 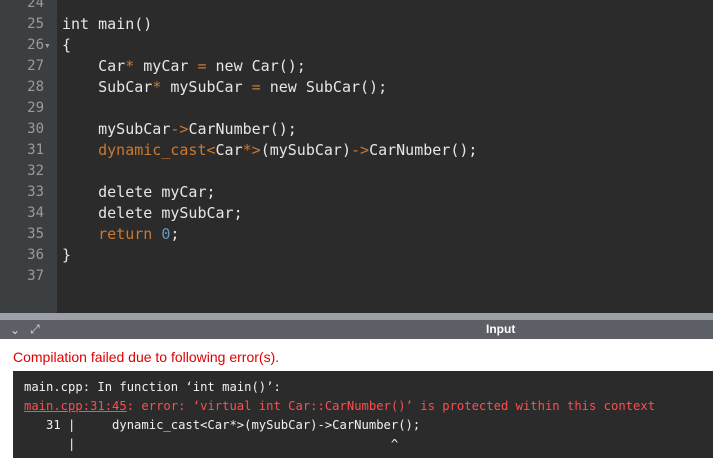 I want to click on panel-resize-handle, so click(x=356, y=316).